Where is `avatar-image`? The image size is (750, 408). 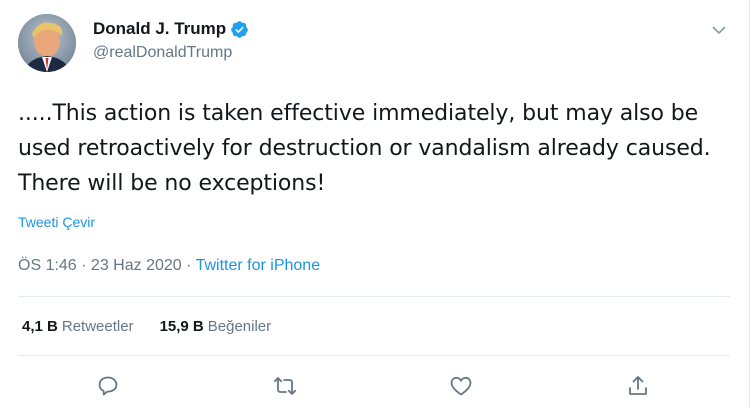 avatar-image is located at coordinates (47, 43).